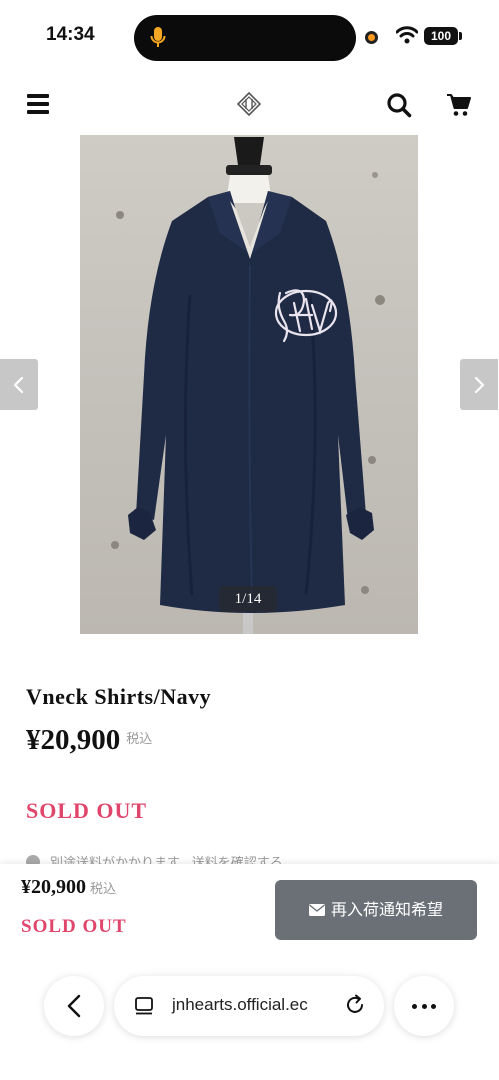 The height and width of the screenshot is (1080, 499). I want to click on tax-label: 税込, so click(139, 739).